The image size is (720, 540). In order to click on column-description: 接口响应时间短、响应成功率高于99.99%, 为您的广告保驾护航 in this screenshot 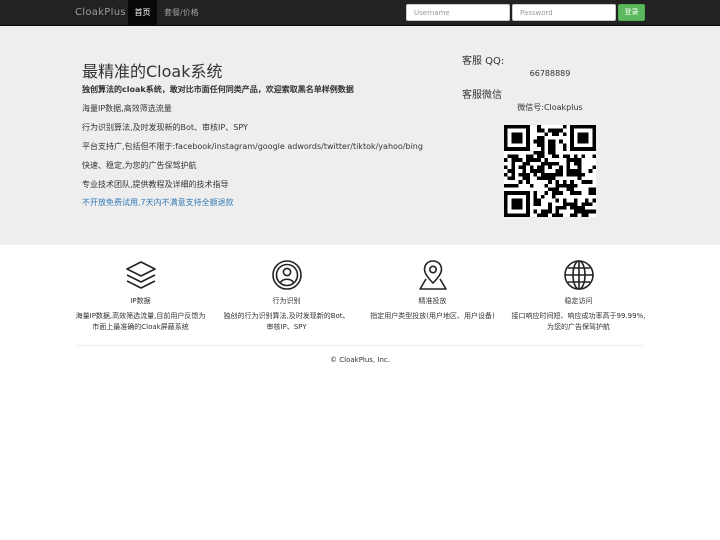, I will do `click(578, 321)`.